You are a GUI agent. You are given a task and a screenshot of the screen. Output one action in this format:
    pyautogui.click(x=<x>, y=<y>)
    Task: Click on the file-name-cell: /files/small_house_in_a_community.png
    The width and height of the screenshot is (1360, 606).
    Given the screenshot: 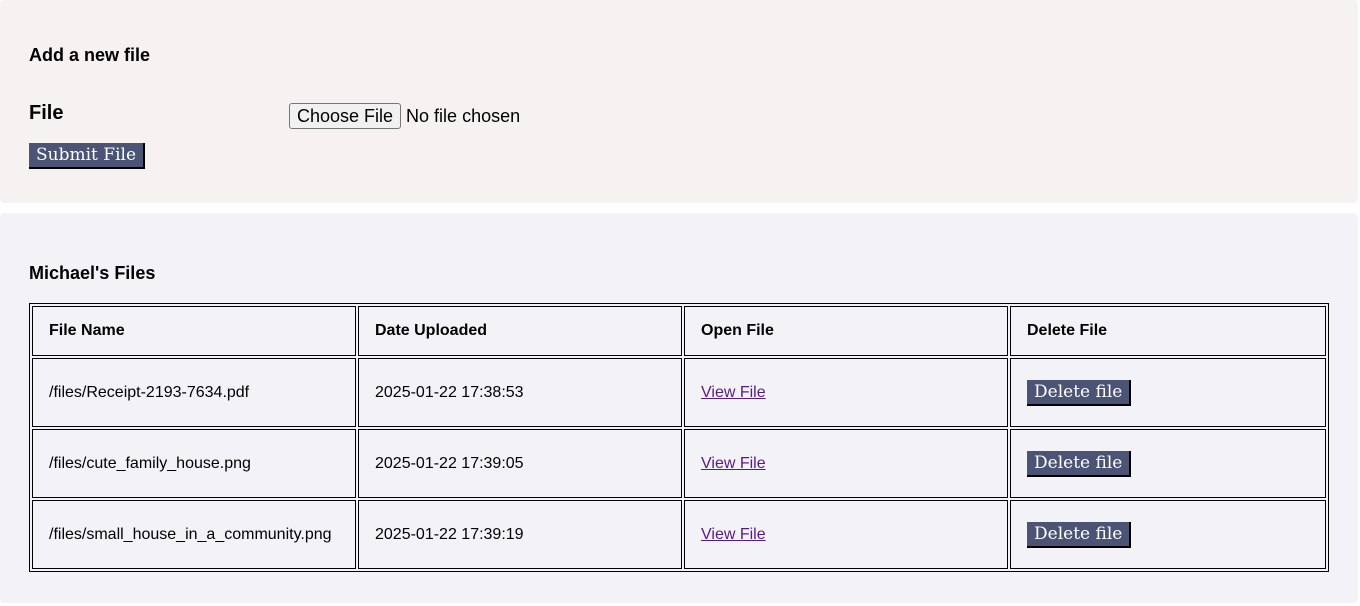 What is the action you would take?
    pyautogui.click(x=194, y=534)
    